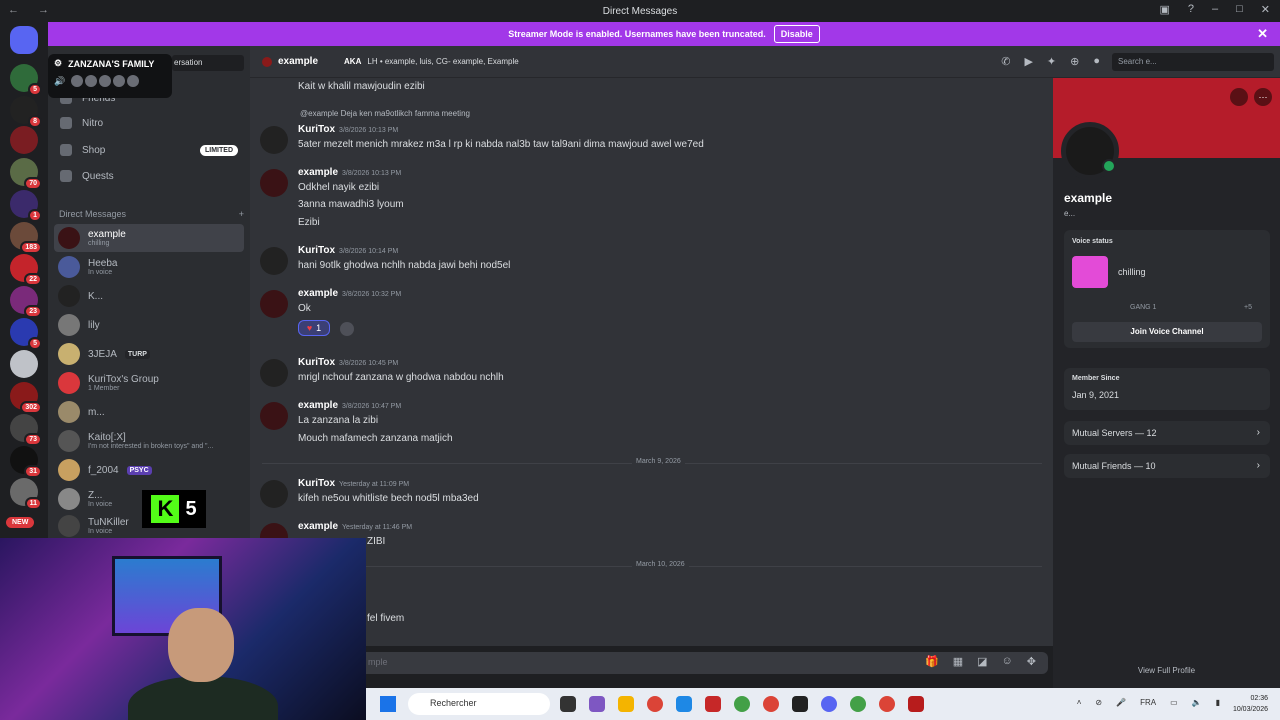  What do you see at coordinates (1098, 702) in the screenshot?
I see `tray-icon: ⊘` at bounding box center [1098, 702].